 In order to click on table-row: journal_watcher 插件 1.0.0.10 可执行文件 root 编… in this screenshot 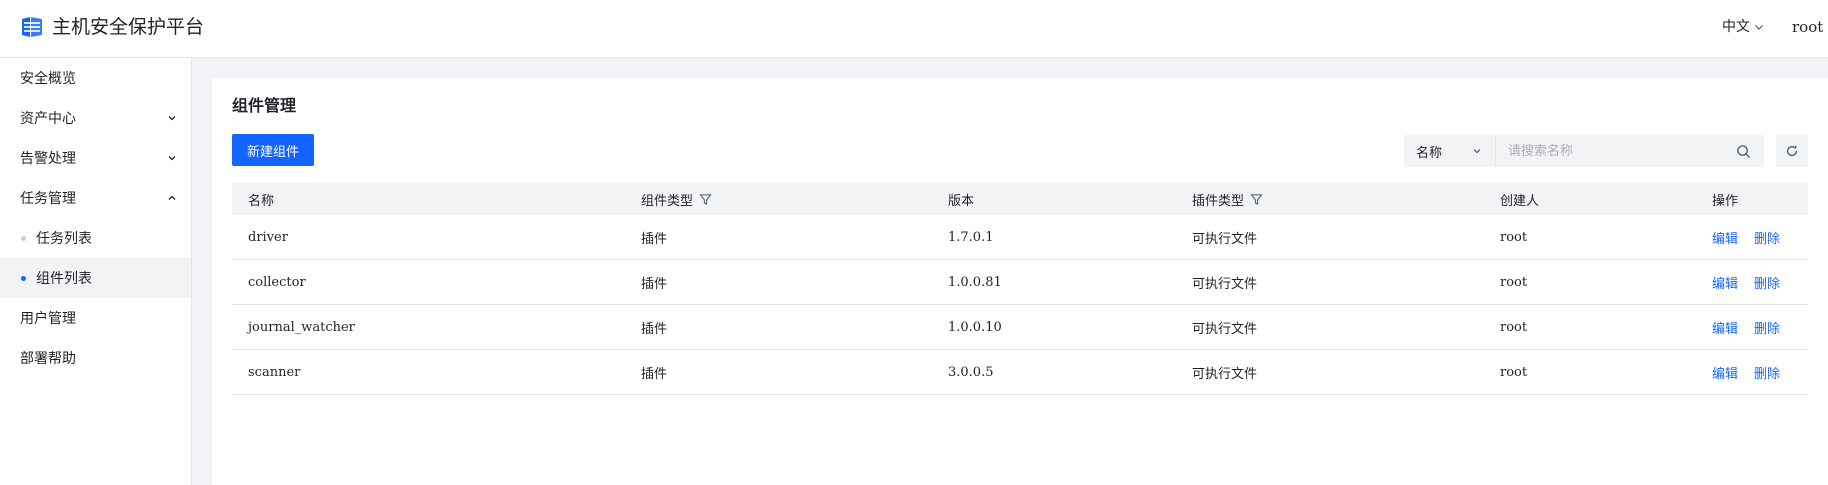, I will do `click(1020, 327)`.